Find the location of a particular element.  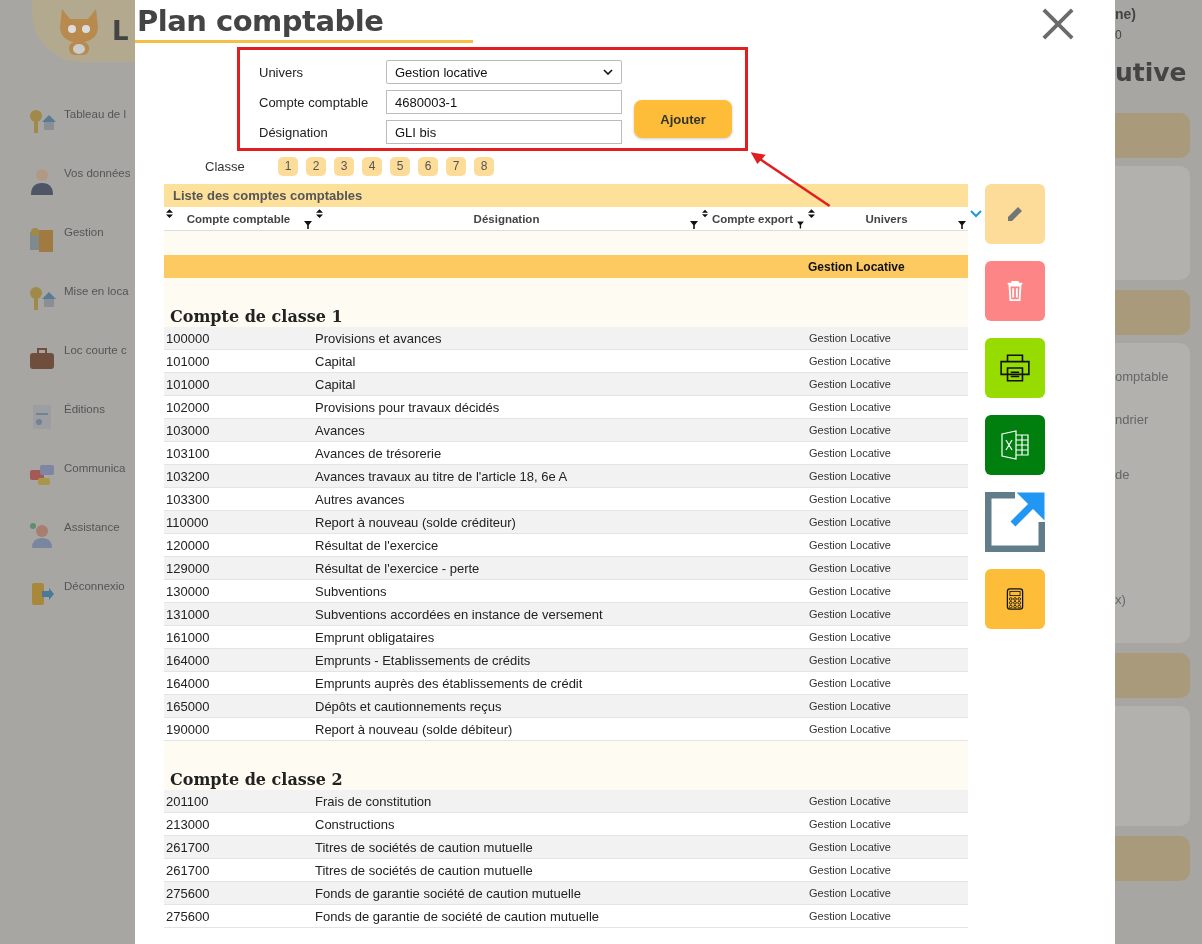

table-cell-text: 201100 is located at coordinates (187, 801).